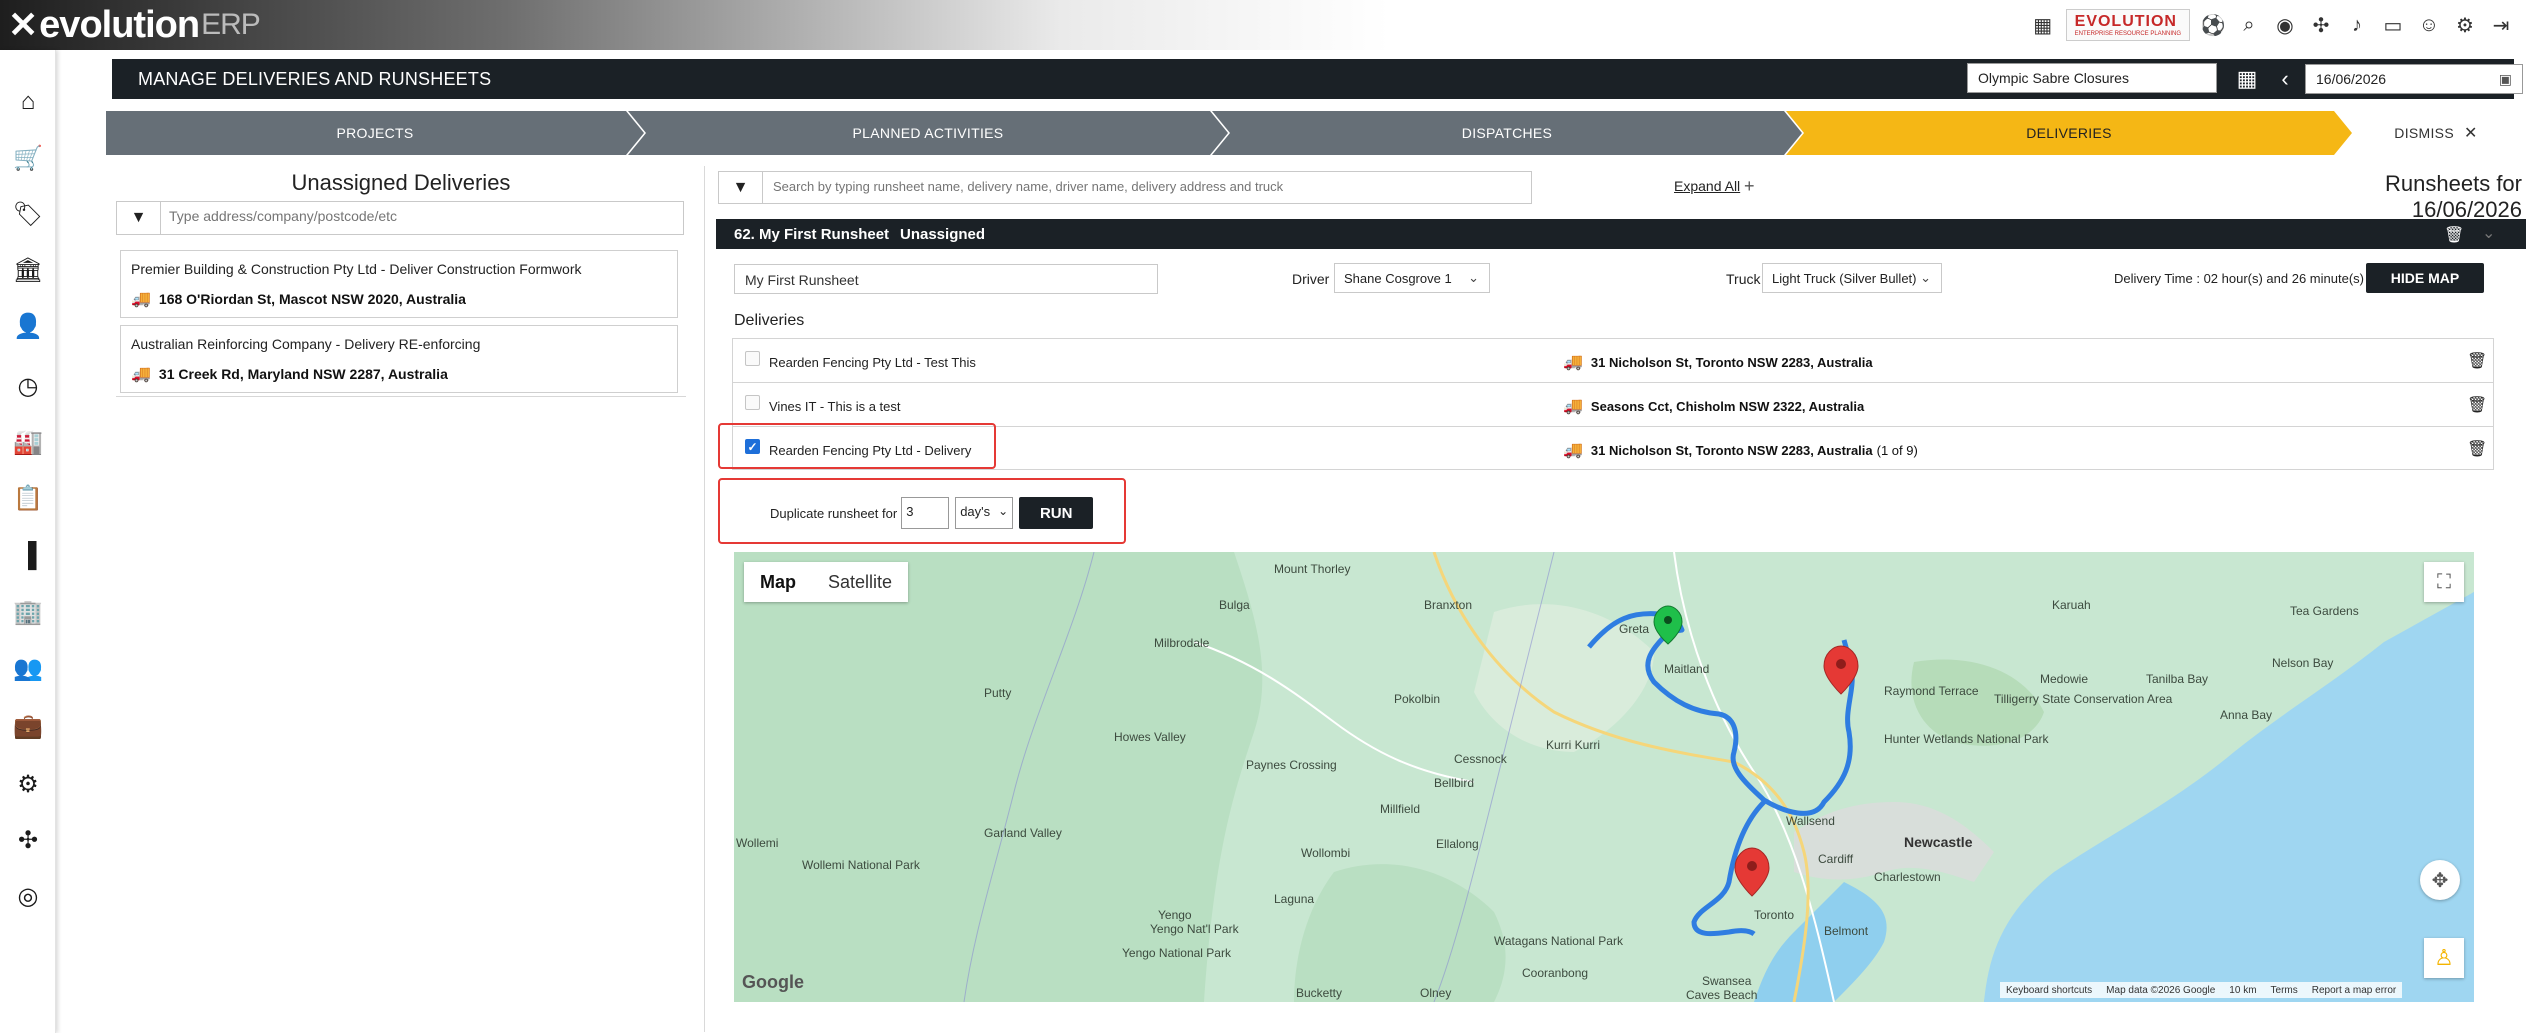 The height and width of the screenshot is (1033, 2526). I want to click on map-label: Bulga, so click(1234, 605).